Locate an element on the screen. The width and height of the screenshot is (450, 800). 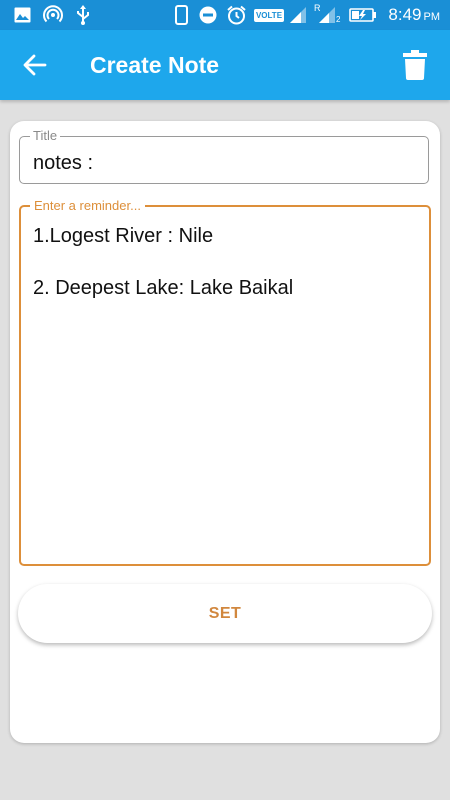
status-time-value: 8:49 is located at coordinates (405, 14).